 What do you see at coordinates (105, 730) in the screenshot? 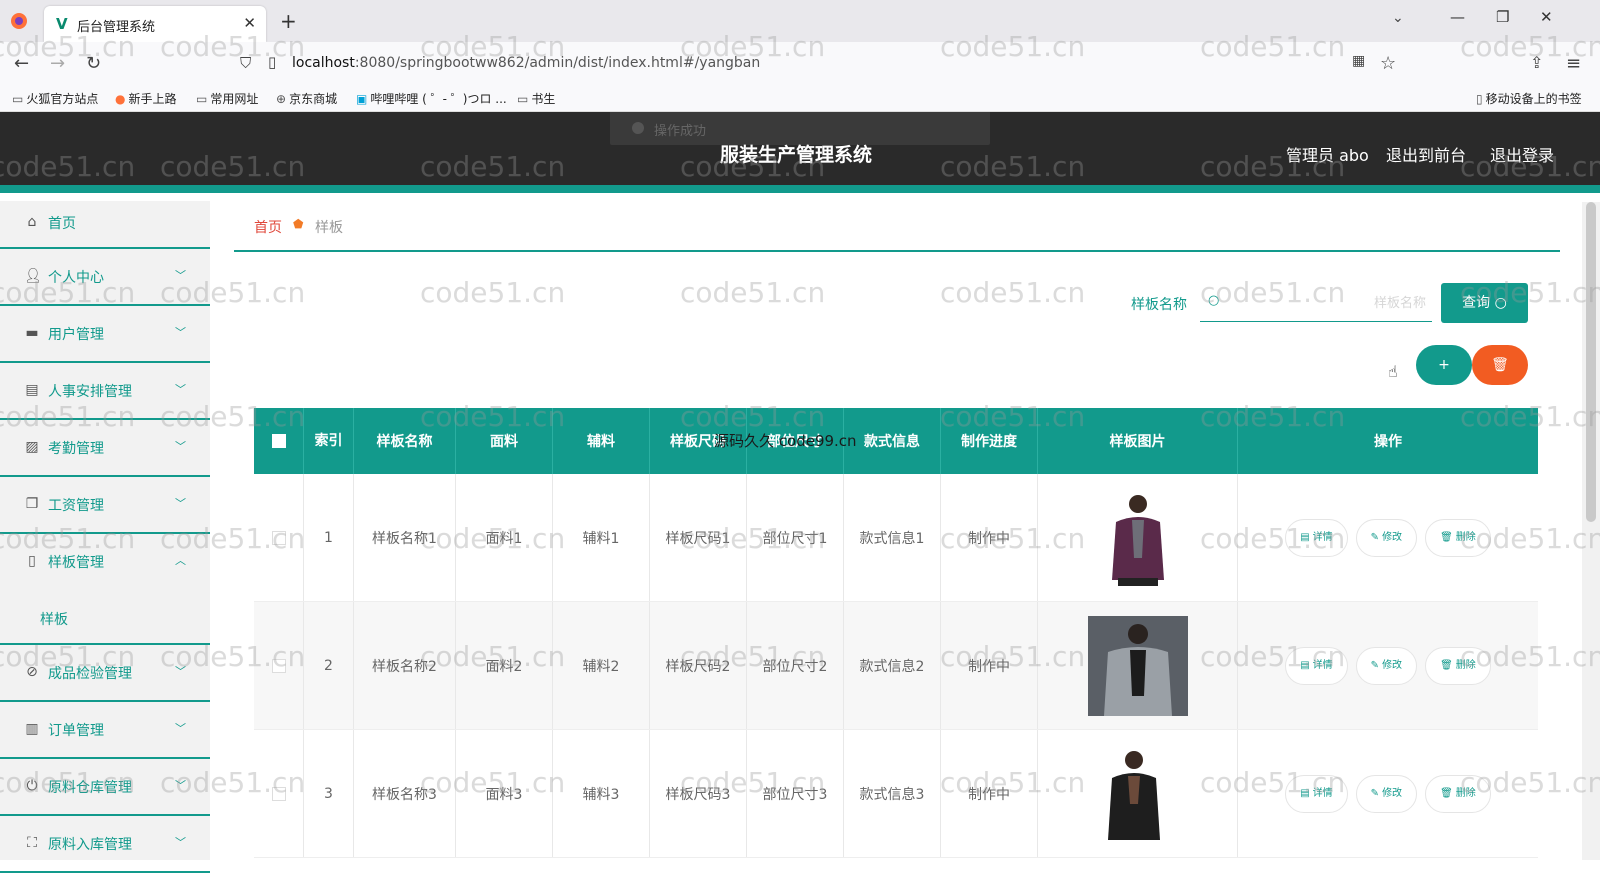
I see `sidebar-item-orders: ▥ 订单管理 ﹀` at bounding box center [105, 730].